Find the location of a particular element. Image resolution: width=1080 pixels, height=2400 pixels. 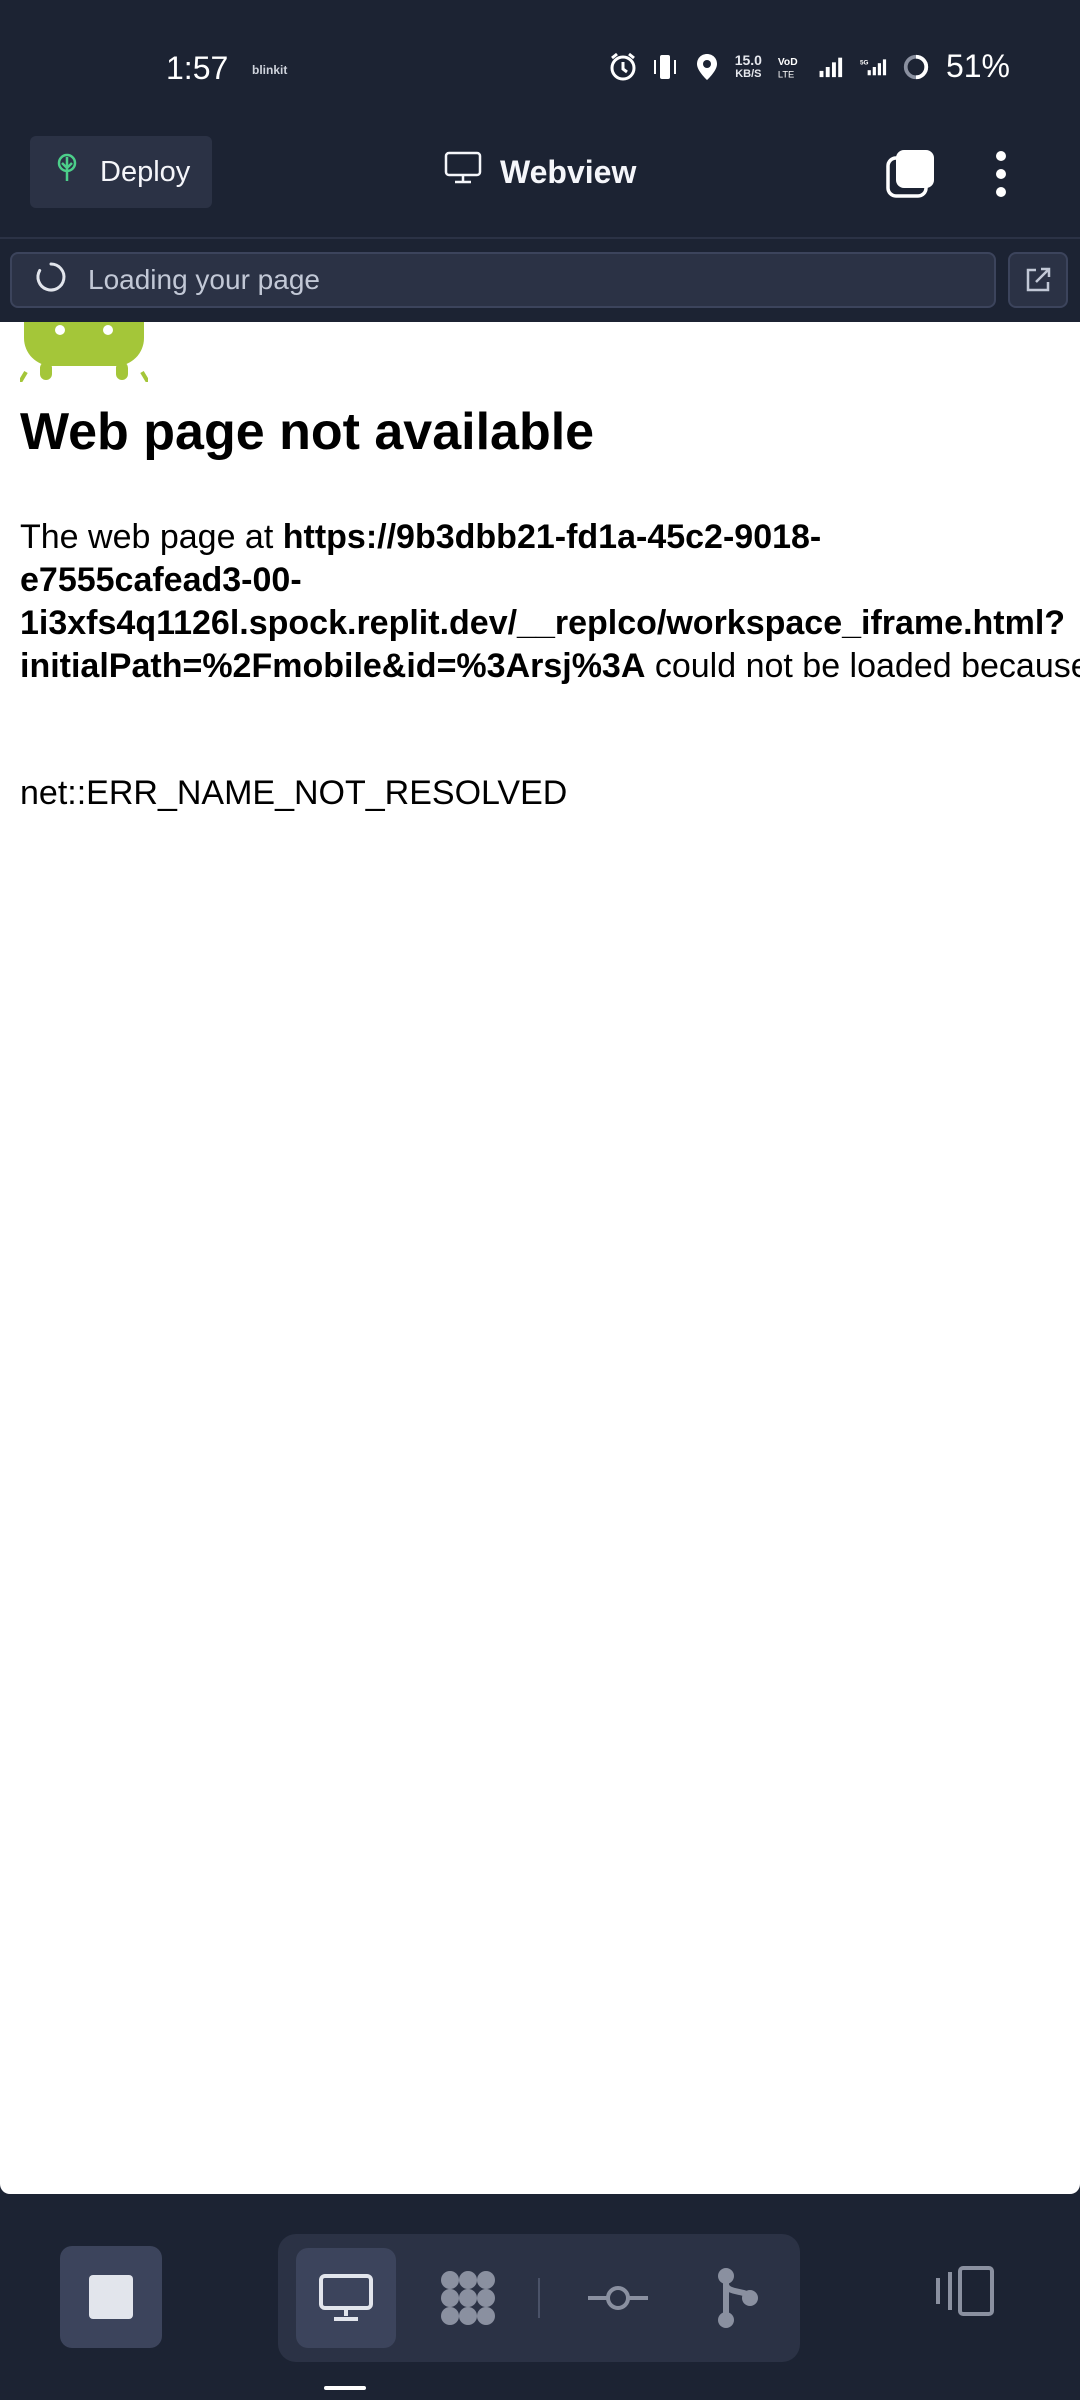

home-indicator is located at coordinates (345, 2388).